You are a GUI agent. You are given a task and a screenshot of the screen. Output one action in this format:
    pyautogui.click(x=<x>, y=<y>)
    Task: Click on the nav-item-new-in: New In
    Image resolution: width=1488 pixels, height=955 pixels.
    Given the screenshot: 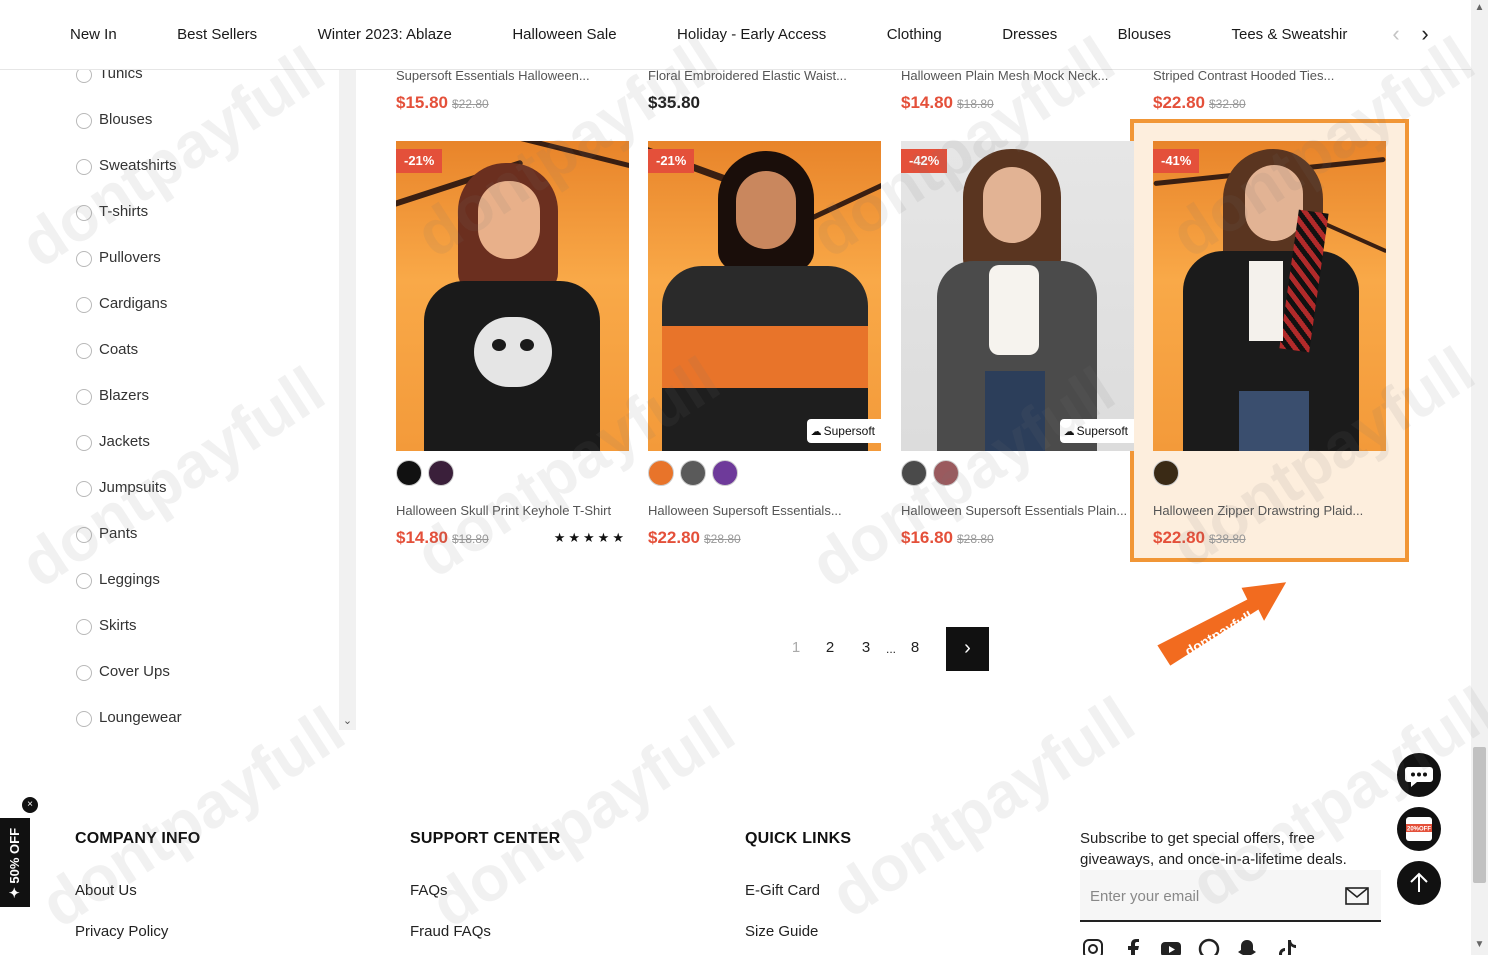 What is the action you would take?
    pyautogui.click(x=93, y=35)
    